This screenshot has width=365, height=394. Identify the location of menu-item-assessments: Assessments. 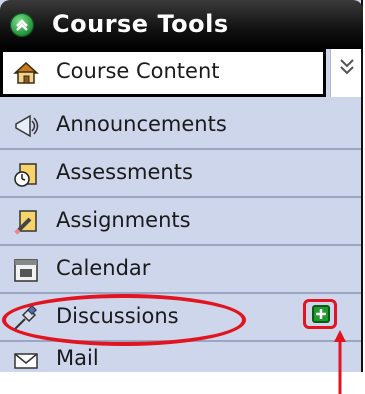
(180, 174).